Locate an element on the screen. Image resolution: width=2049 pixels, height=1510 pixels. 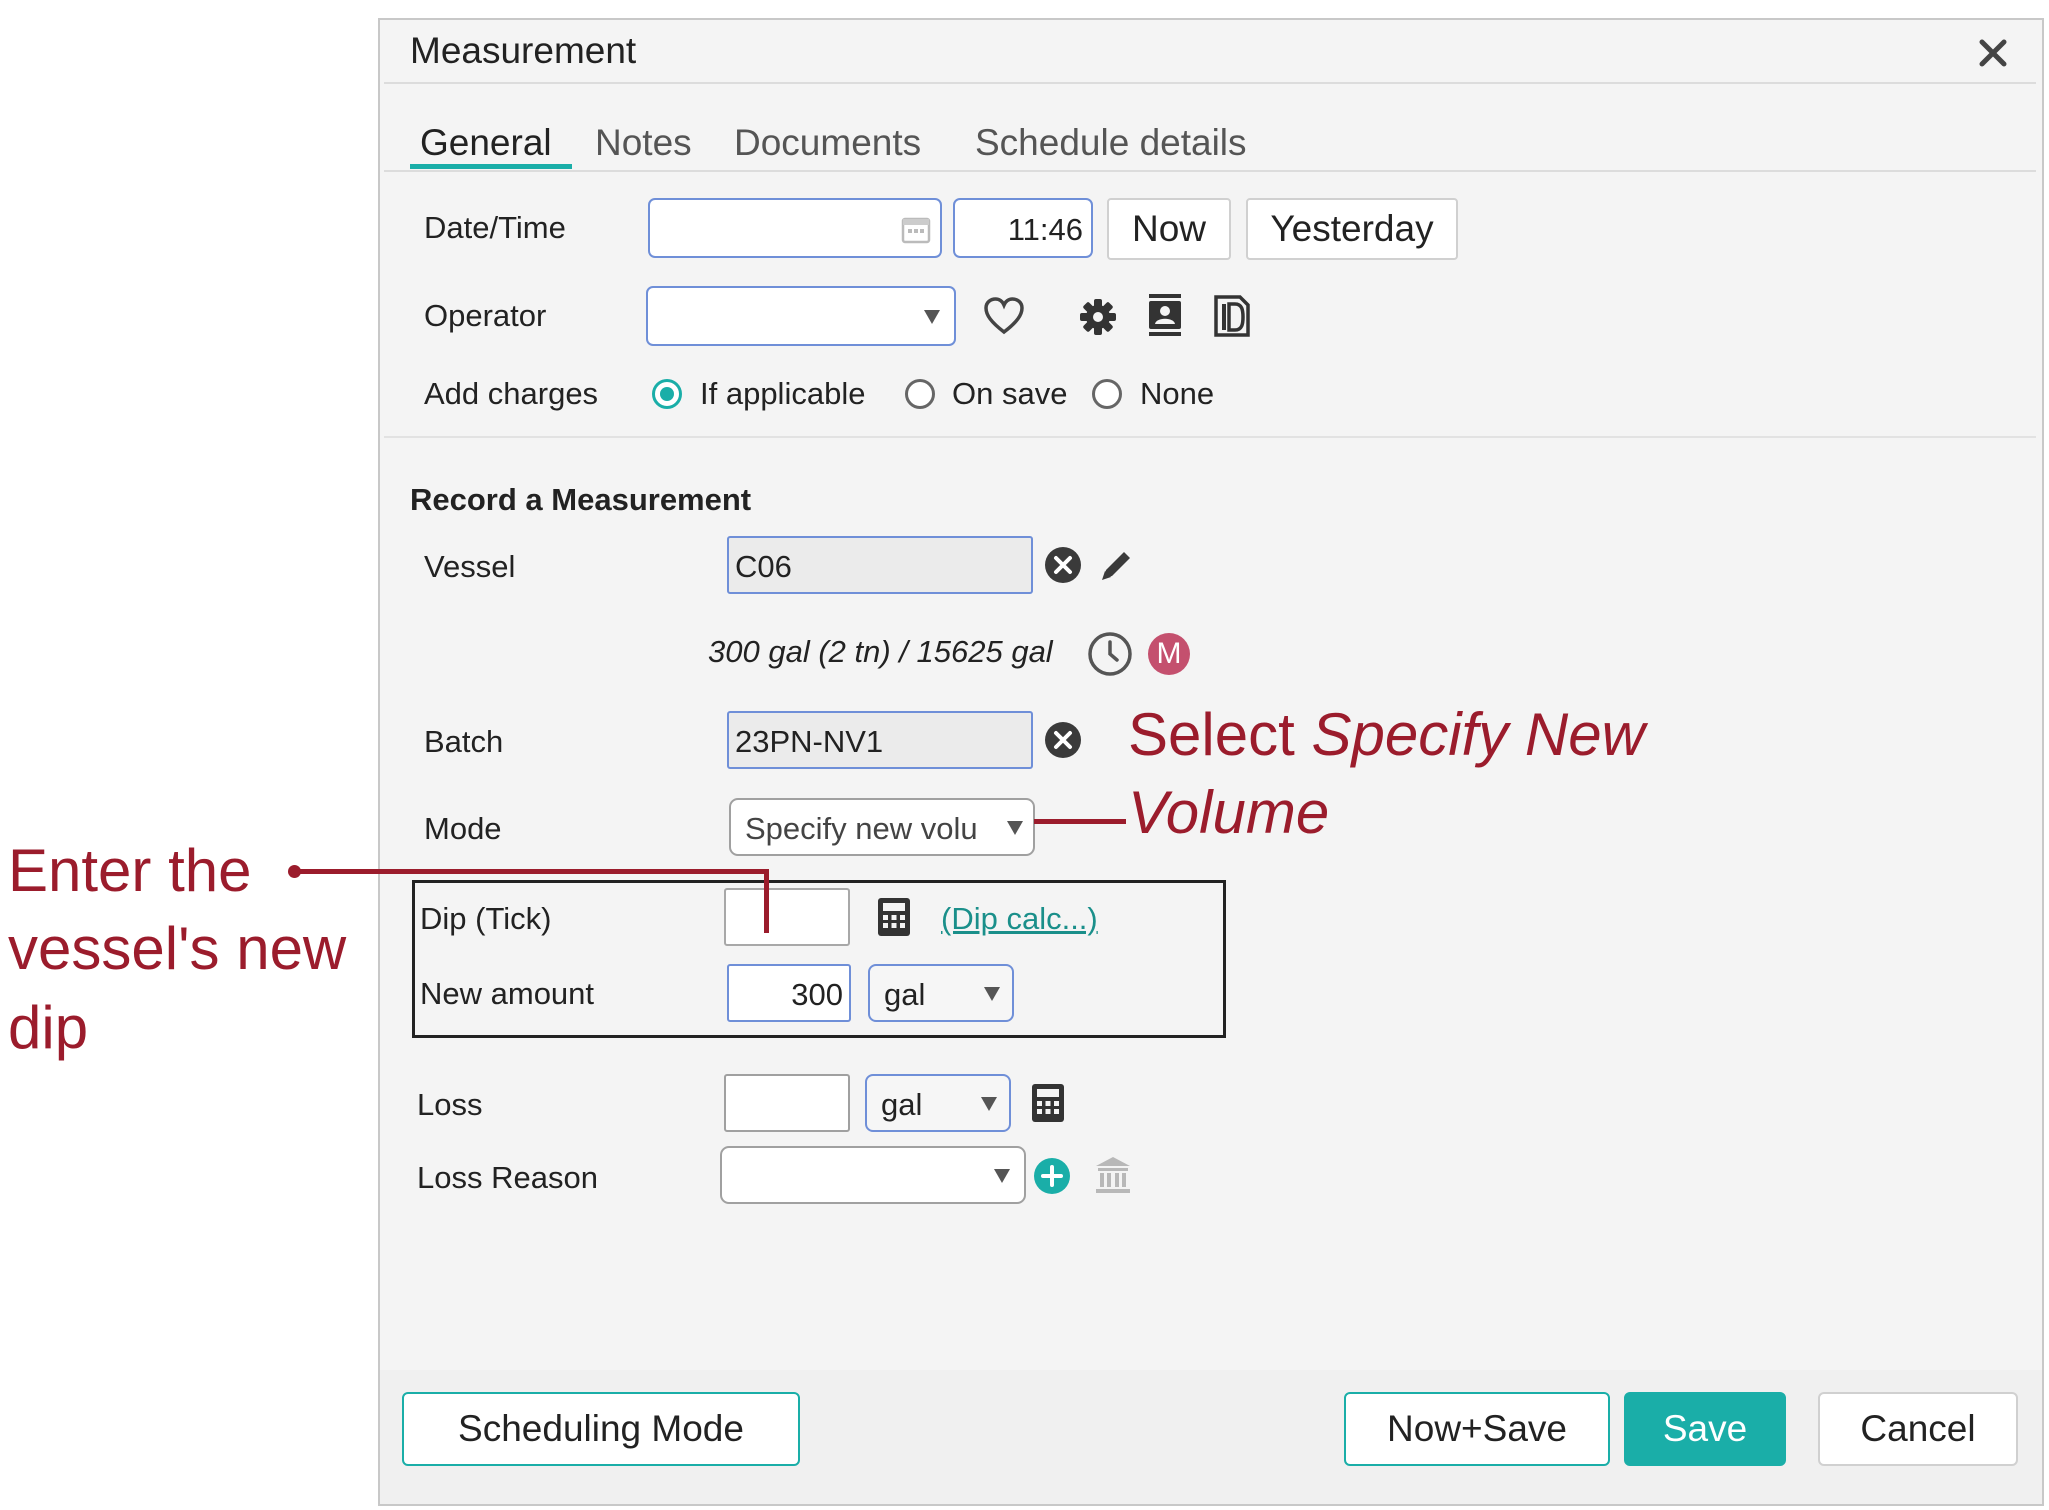
tab-notes: Notes is located at coordinates (643, 143).